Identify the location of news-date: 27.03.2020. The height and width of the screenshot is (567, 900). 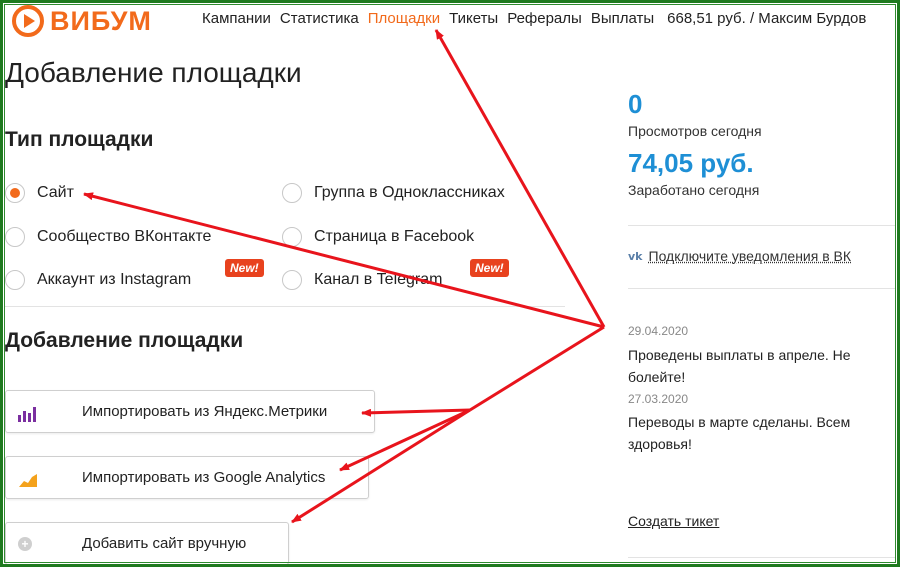
(658, 399).